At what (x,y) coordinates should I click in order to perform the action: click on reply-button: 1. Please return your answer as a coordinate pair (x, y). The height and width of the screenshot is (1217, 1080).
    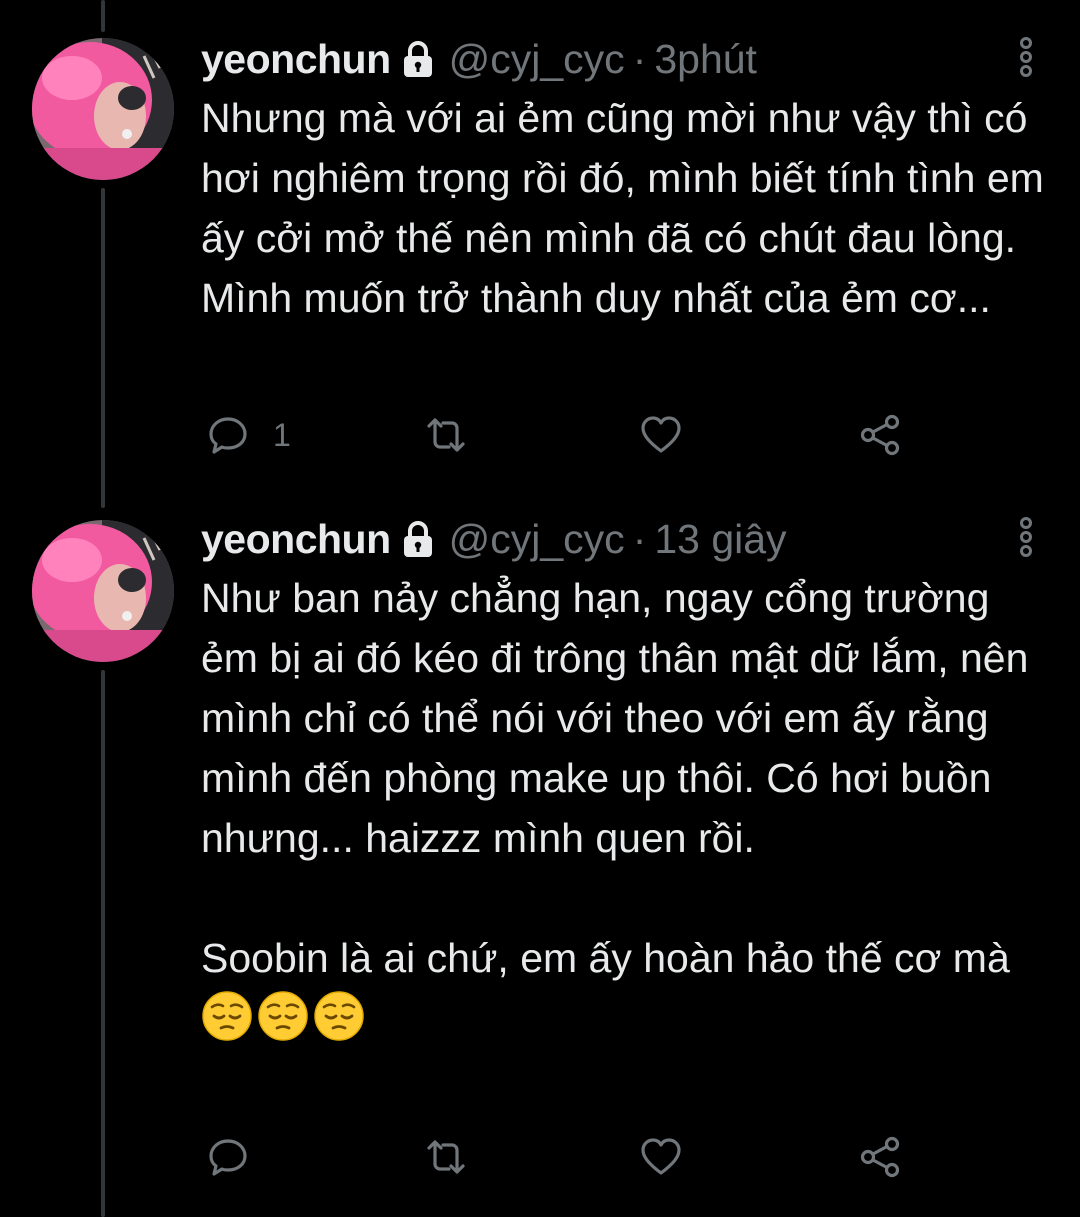
    Looking at the image, I should click on (249, 435).